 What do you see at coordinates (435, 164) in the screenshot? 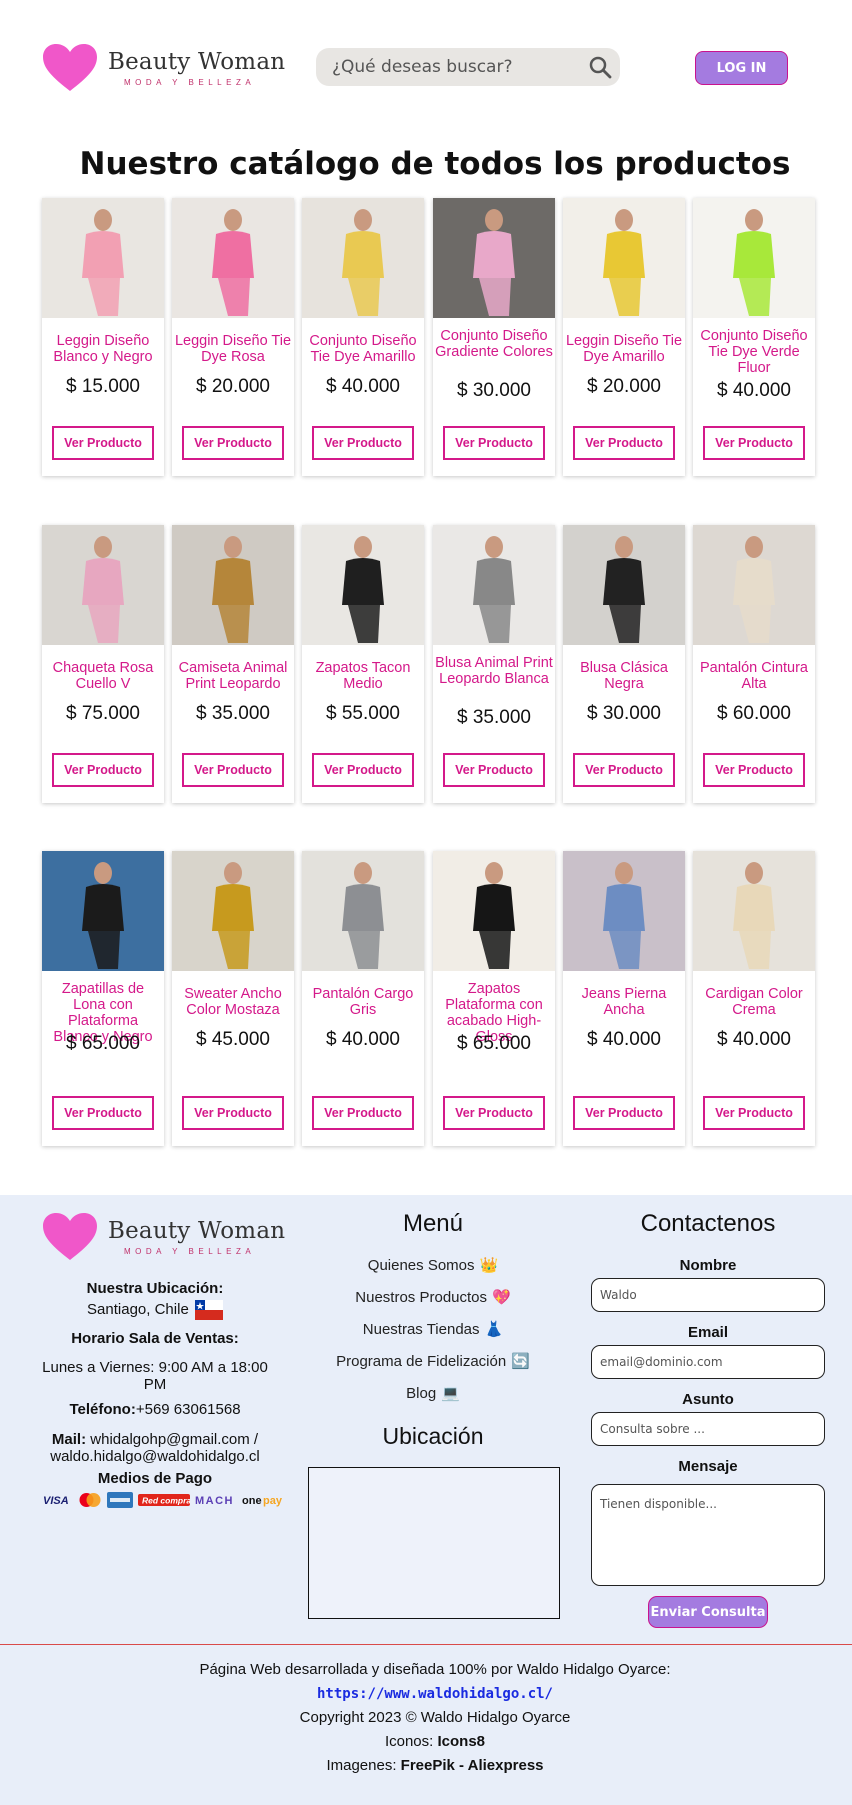
I see `catalog-title: Nuestro catálogo de todos los productos` at bounding box center [435, 164].